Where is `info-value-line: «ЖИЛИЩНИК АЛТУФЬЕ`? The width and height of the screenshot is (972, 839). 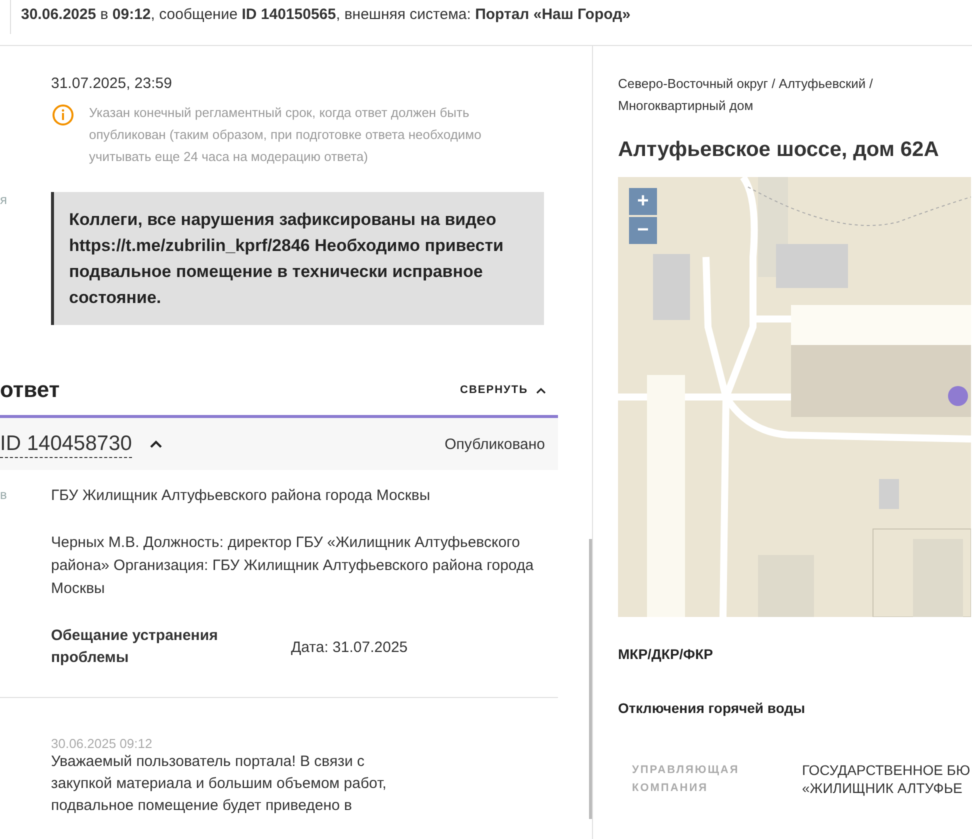
info-value-line: «ЖИЛИЩНИК АЛТУФЬЕ is located at coordinates (883, 788).